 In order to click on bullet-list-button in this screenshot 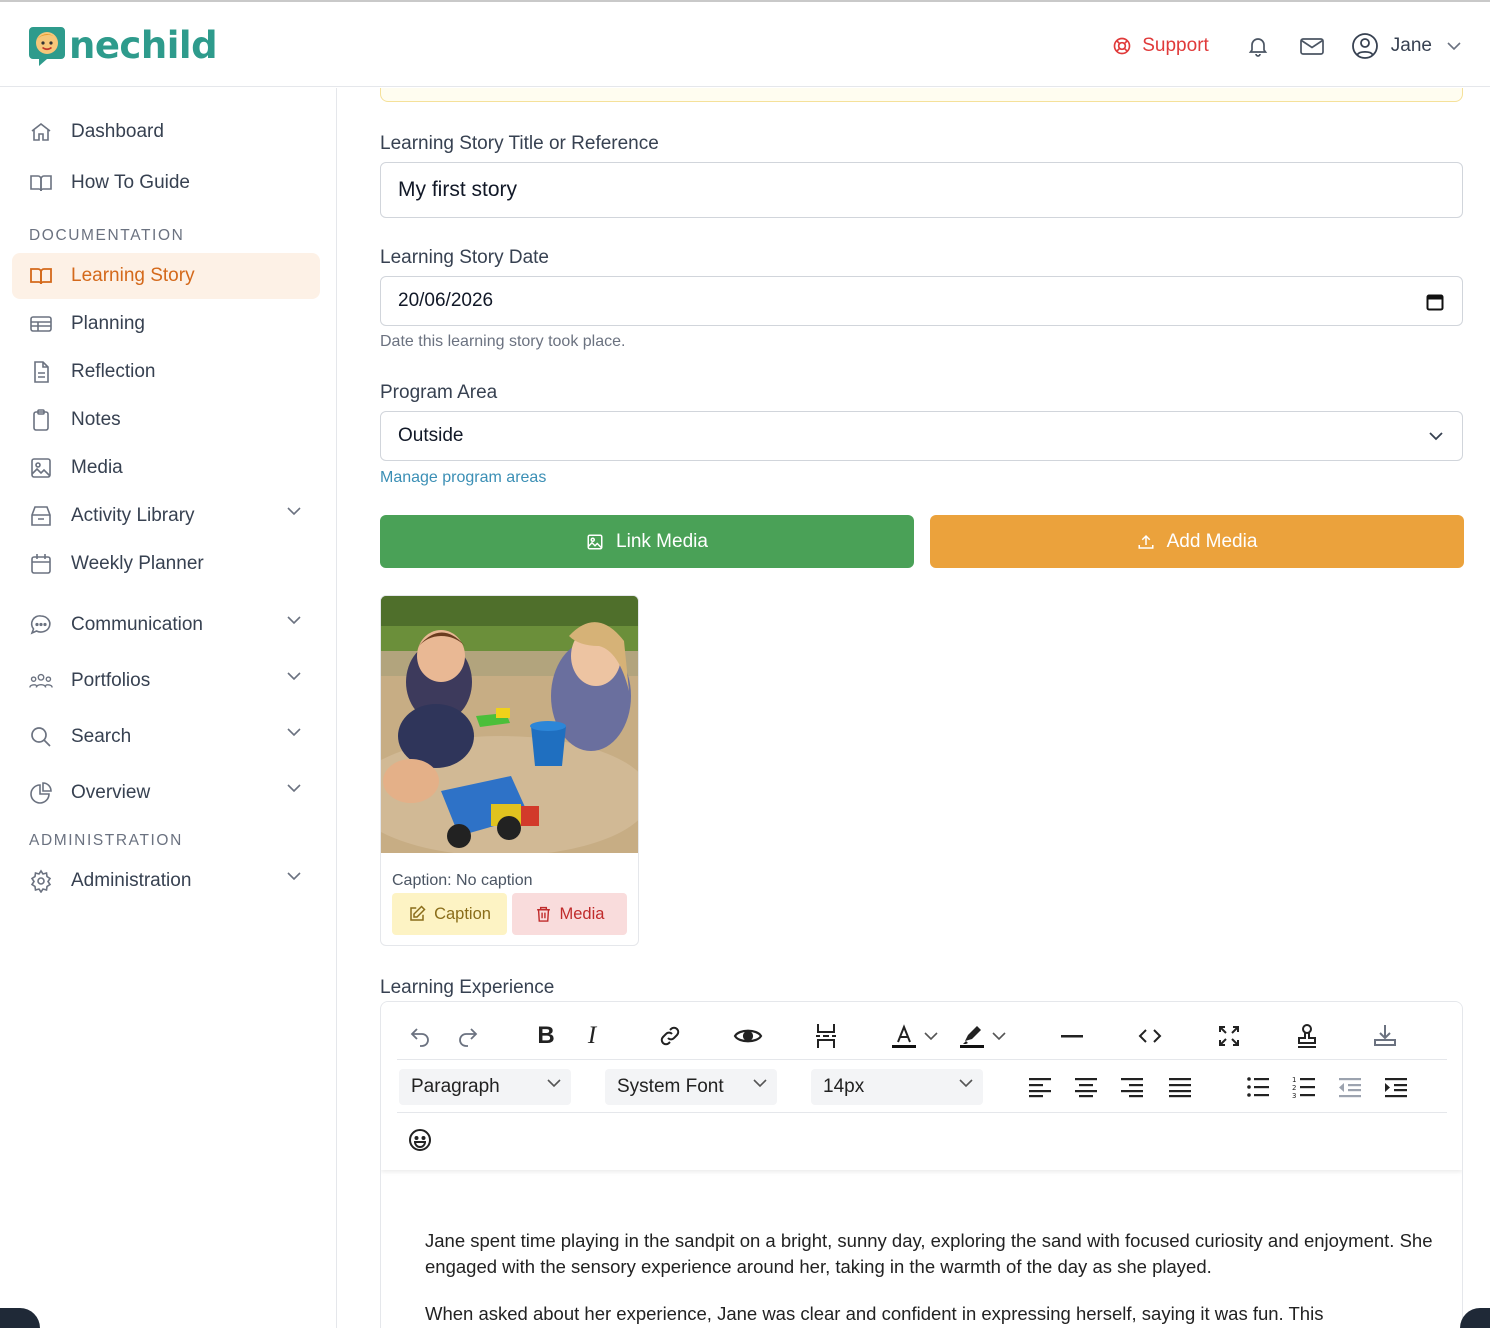, I will do `click(1258, 1087)`.